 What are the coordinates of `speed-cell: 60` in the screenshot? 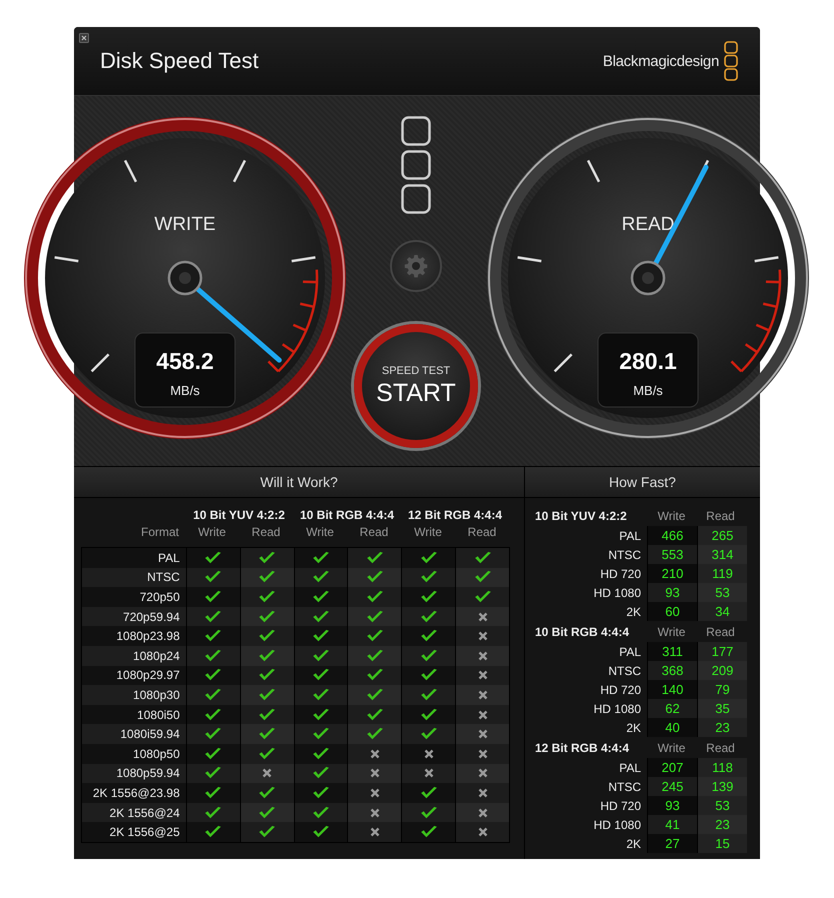 It's located at (672, 611).